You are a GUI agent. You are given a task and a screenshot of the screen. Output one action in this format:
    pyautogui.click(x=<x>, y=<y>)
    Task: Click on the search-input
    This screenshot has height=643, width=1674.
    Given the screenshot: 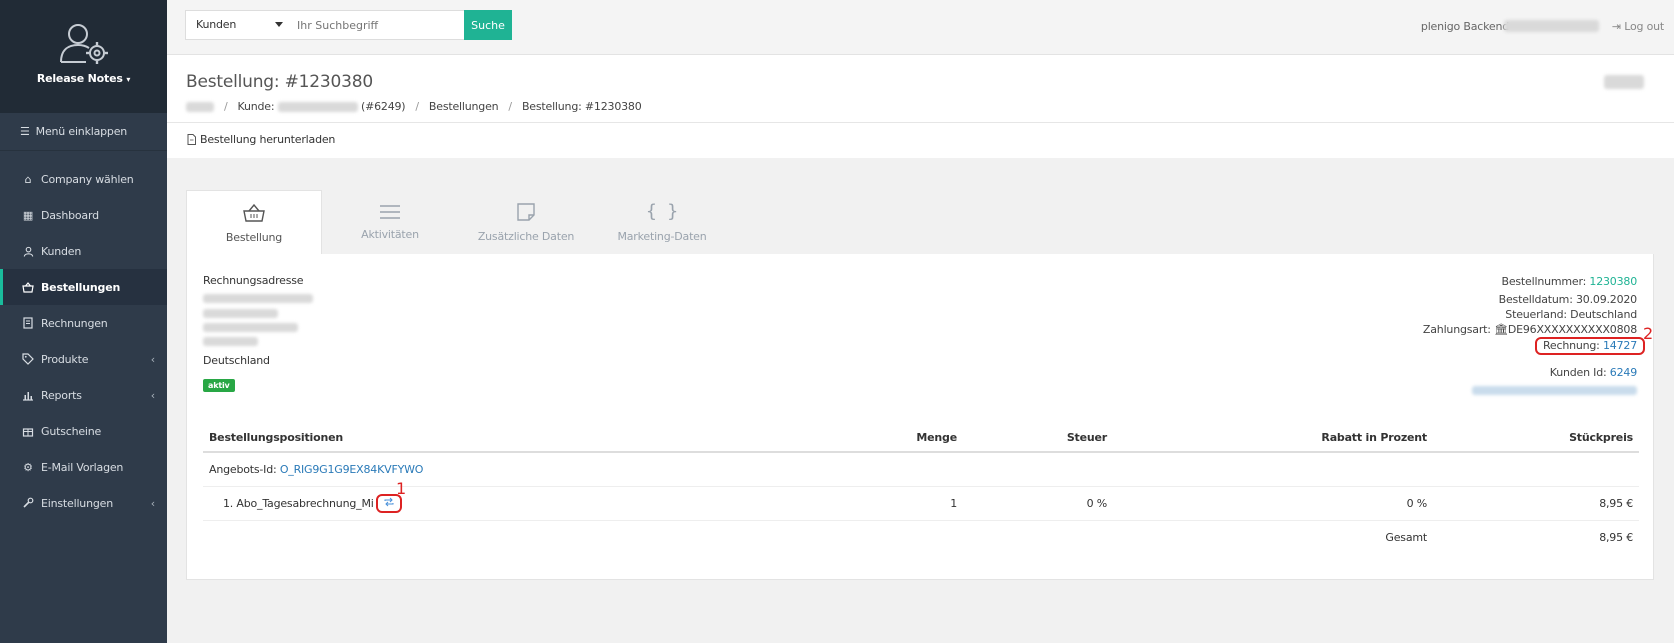 What is the action you would take?
    pyautogui.click(x=377, y=25)
    